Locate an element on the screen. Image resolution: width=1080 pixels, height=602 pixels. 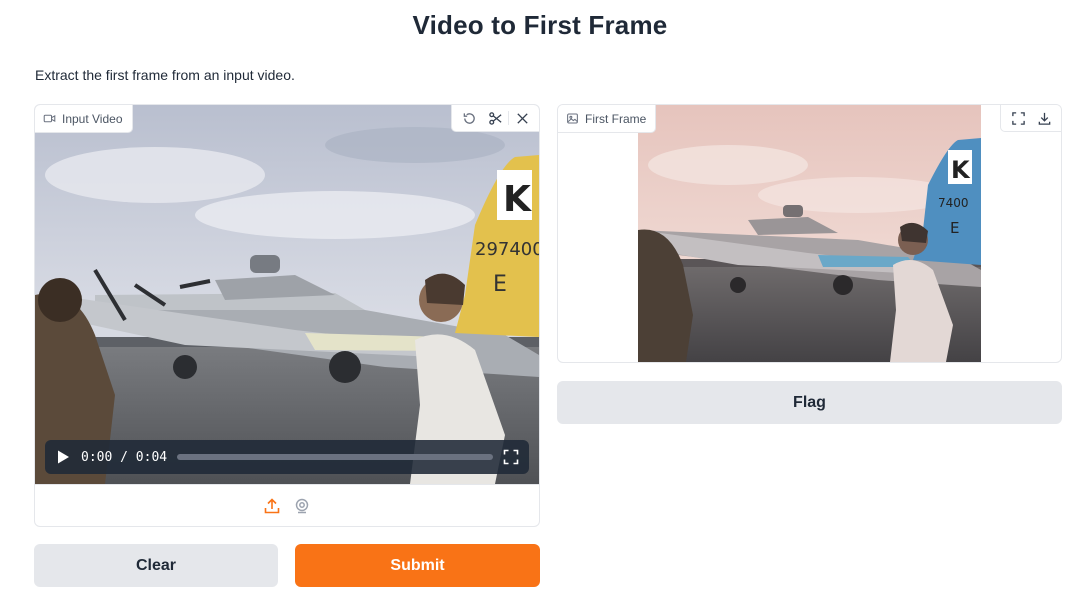
play-icon is located at coordinates (63, 457).